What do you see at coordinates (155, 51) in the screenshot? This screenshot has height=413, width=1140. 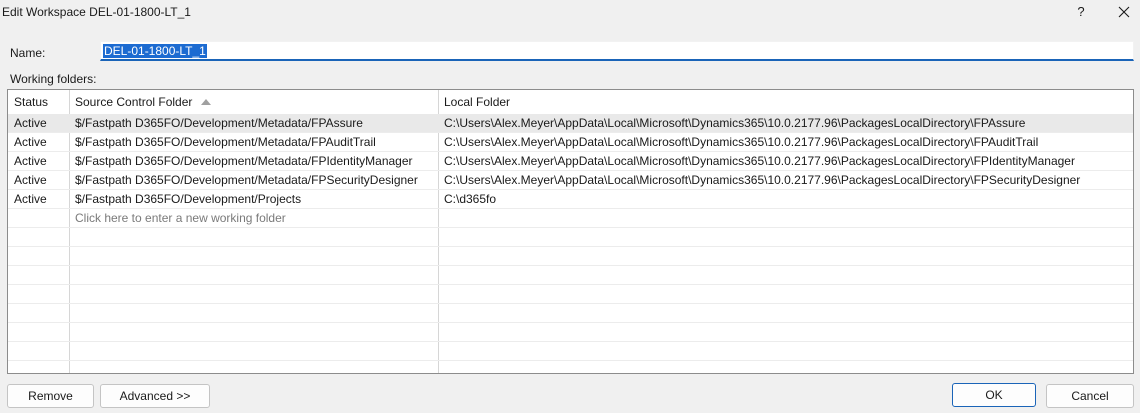 I see `name-input-value: DEL-01-1800-LT_1` at bounding box center [155, 51].